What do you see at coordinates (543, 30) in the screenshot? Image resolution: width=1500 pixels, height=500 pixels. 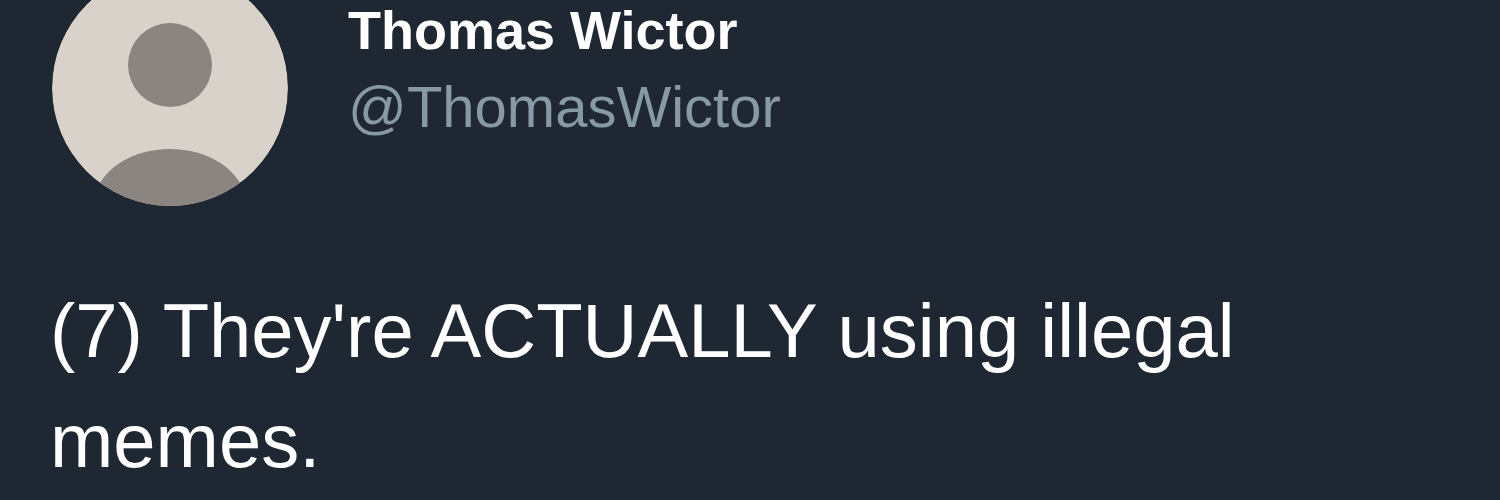 I see `author-name: Thomas Wictor` at bounding box center [543, 30].